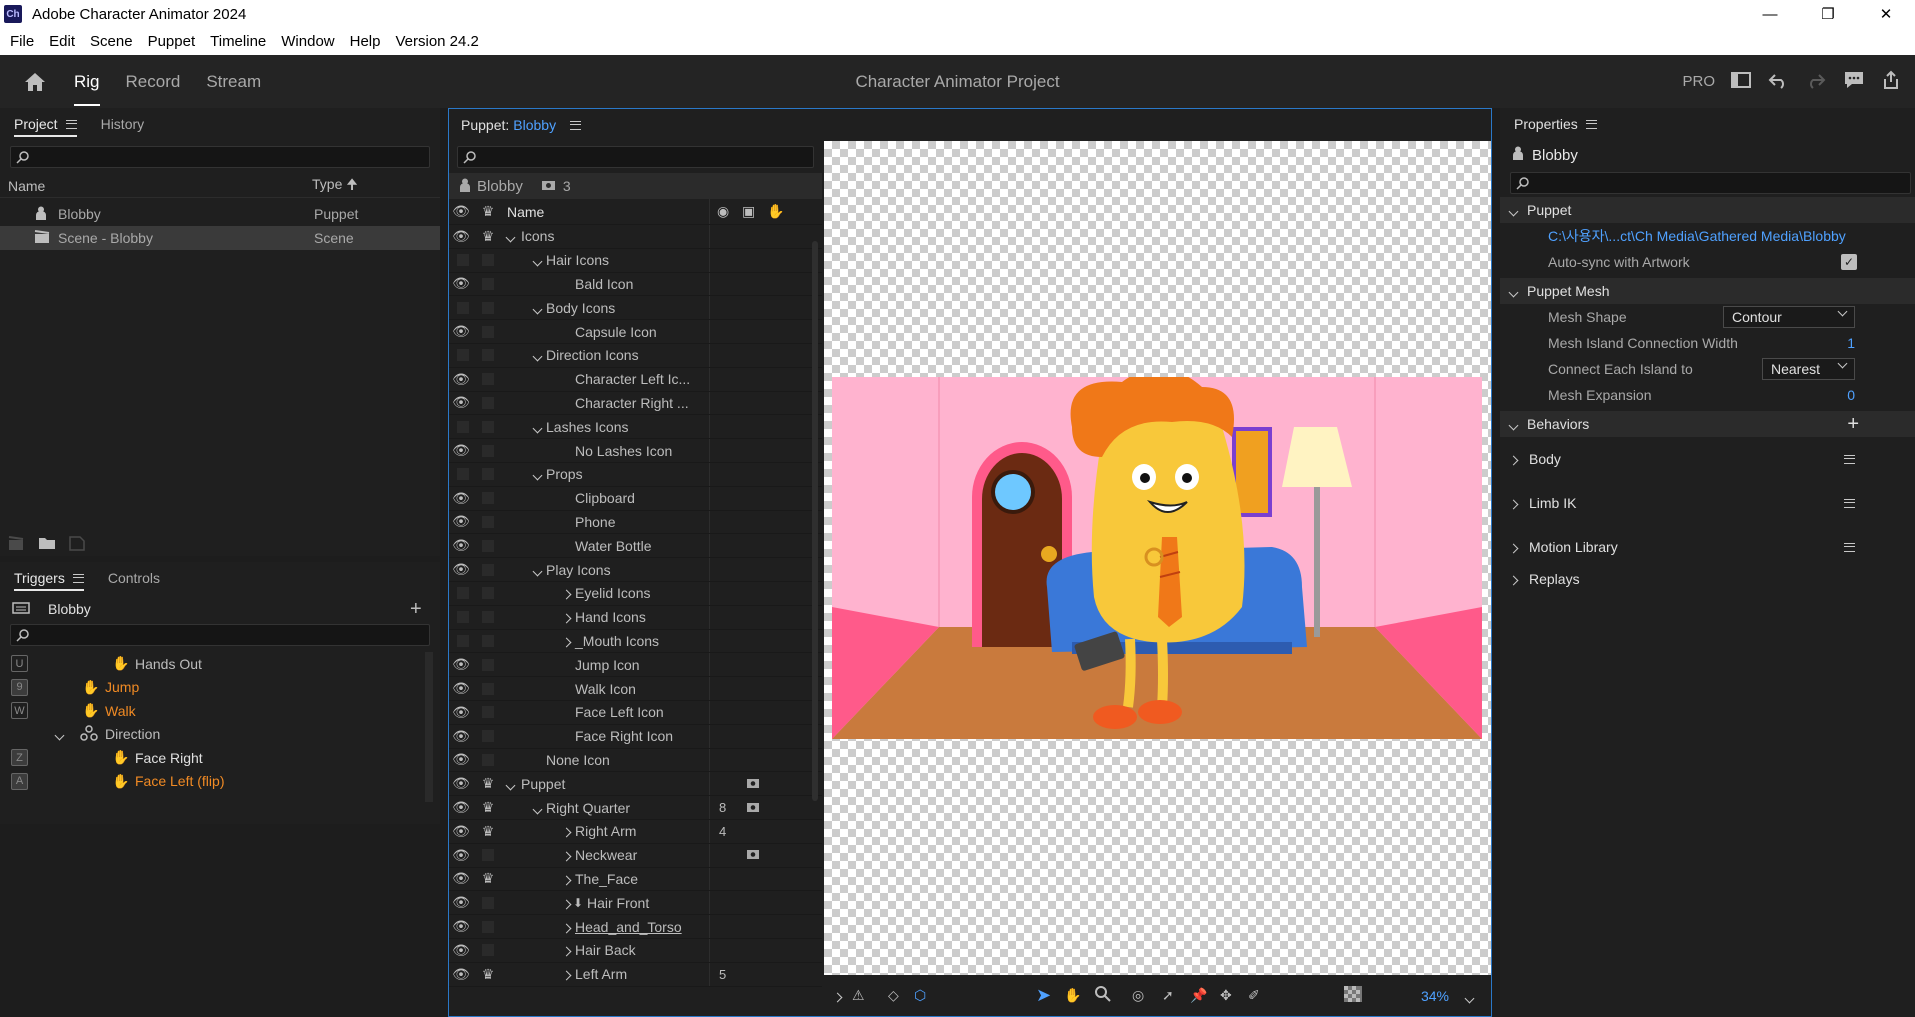  I want to click on puppet-menu-icon, so click(576, 125).